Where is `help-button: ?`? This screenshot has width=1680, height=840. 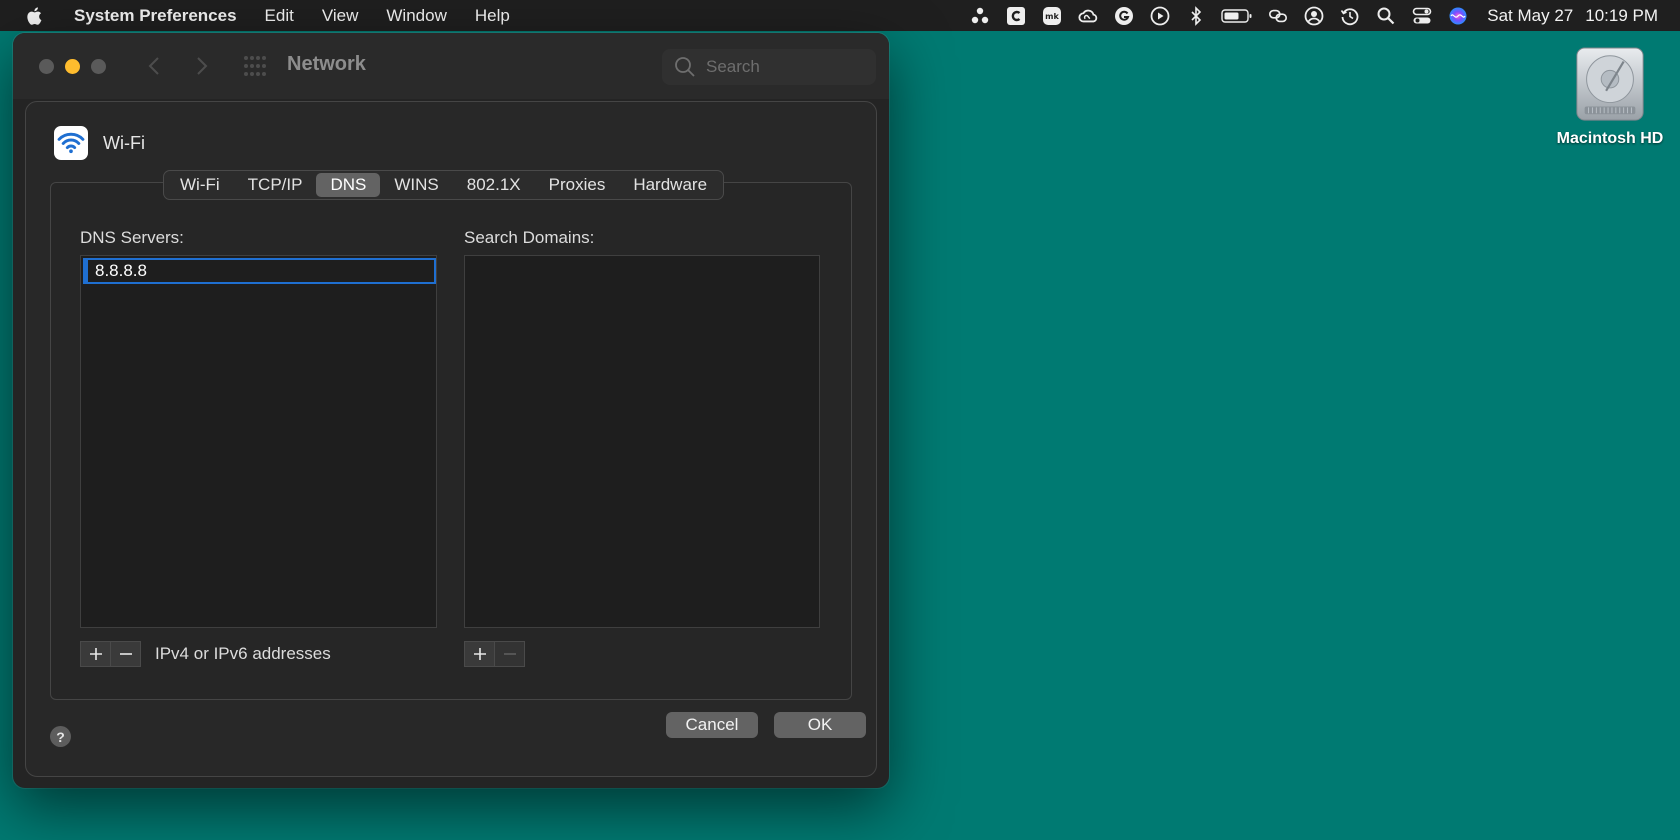
help-button: ? is located at coordinates (60, 736).